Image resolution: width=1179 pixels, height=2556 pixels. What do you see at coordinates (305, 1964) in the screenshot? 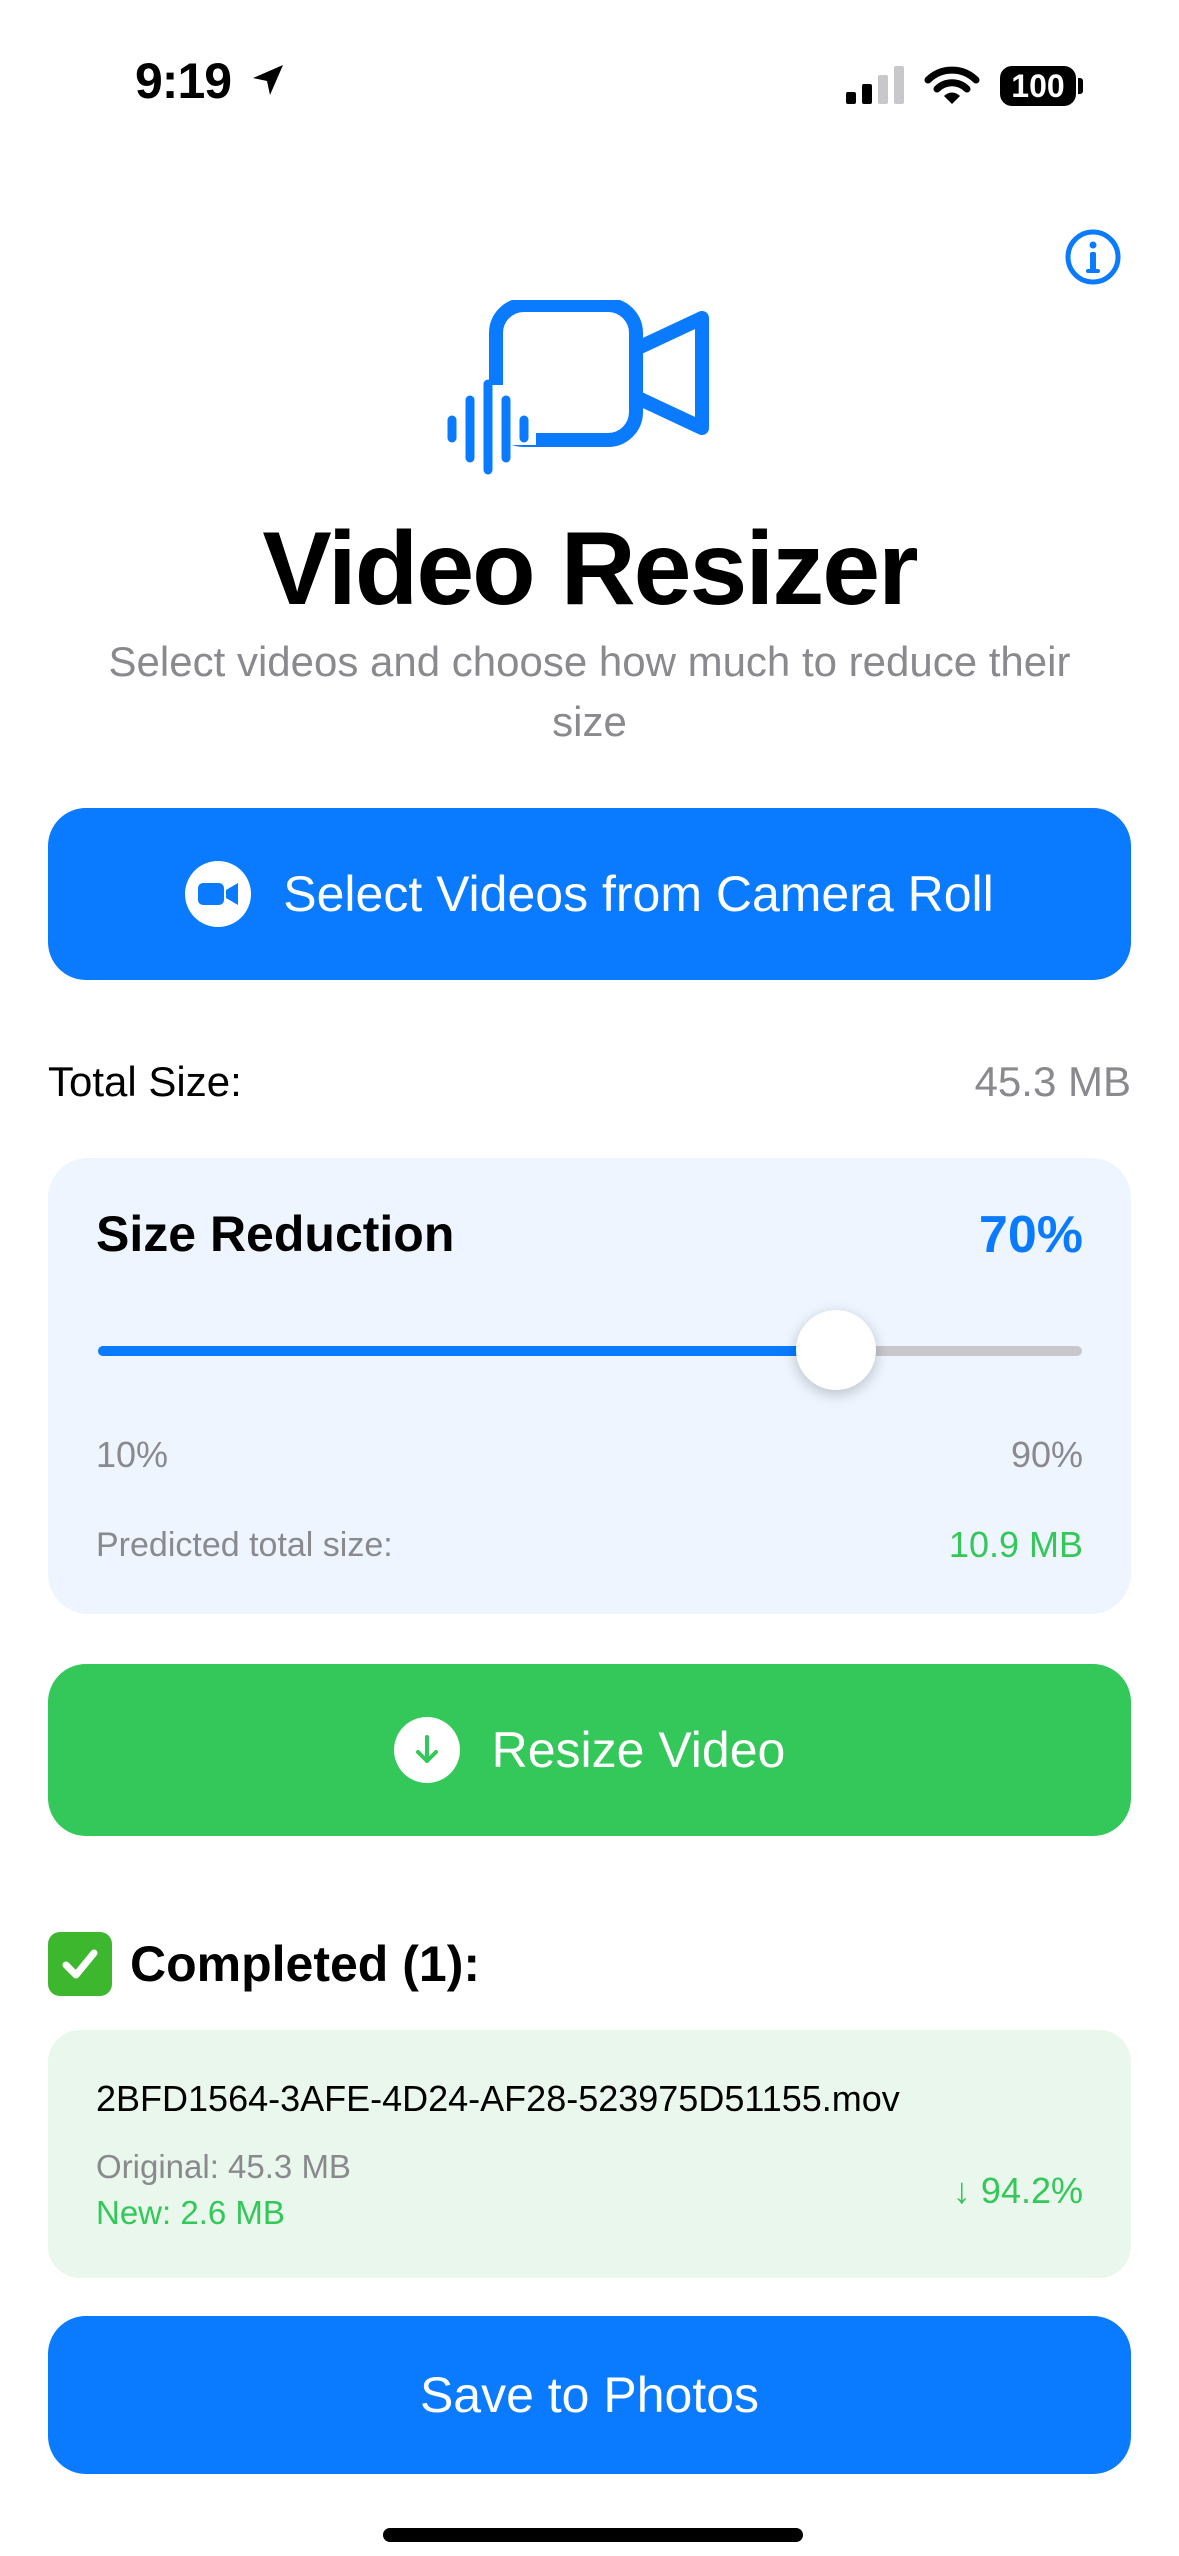
I see `completed-title: Completed (1):` at bounding box center [305, 1964].